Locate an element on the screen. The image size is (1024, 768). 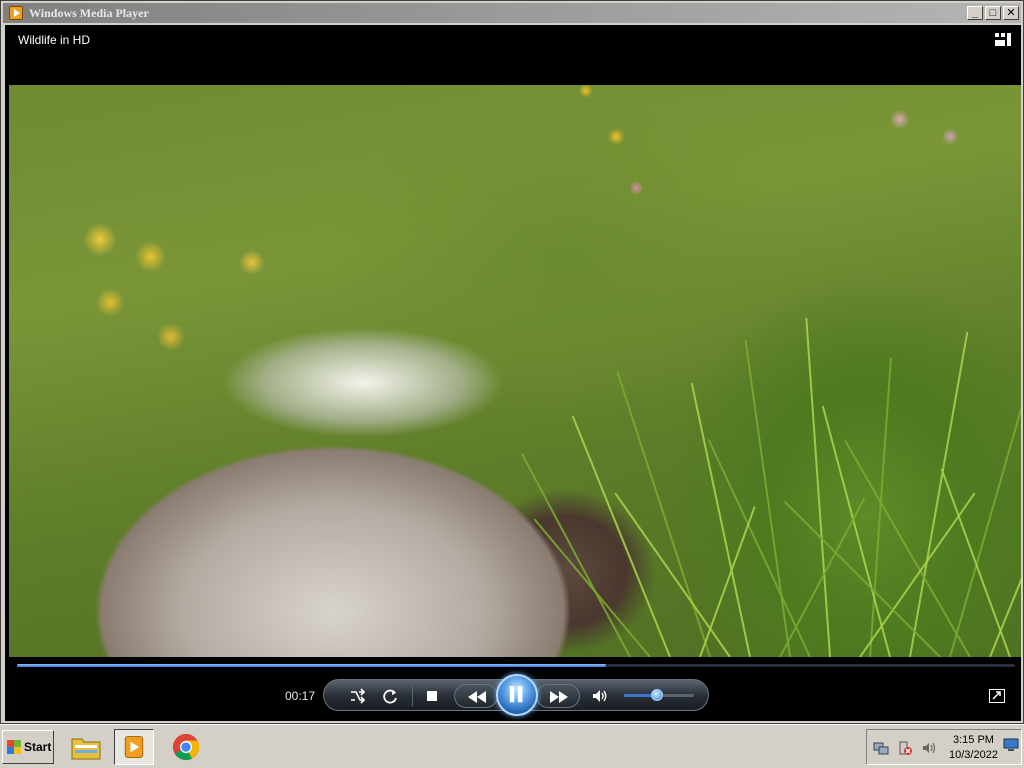
shuffle-icon is located at coordinates (358, 696).